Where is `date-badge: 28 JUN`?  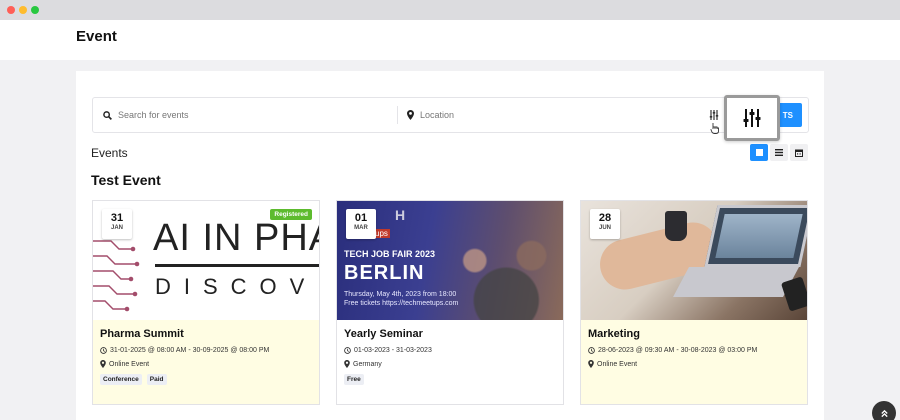
date-badge: 28 JUN is located at coordinates (605, 224).